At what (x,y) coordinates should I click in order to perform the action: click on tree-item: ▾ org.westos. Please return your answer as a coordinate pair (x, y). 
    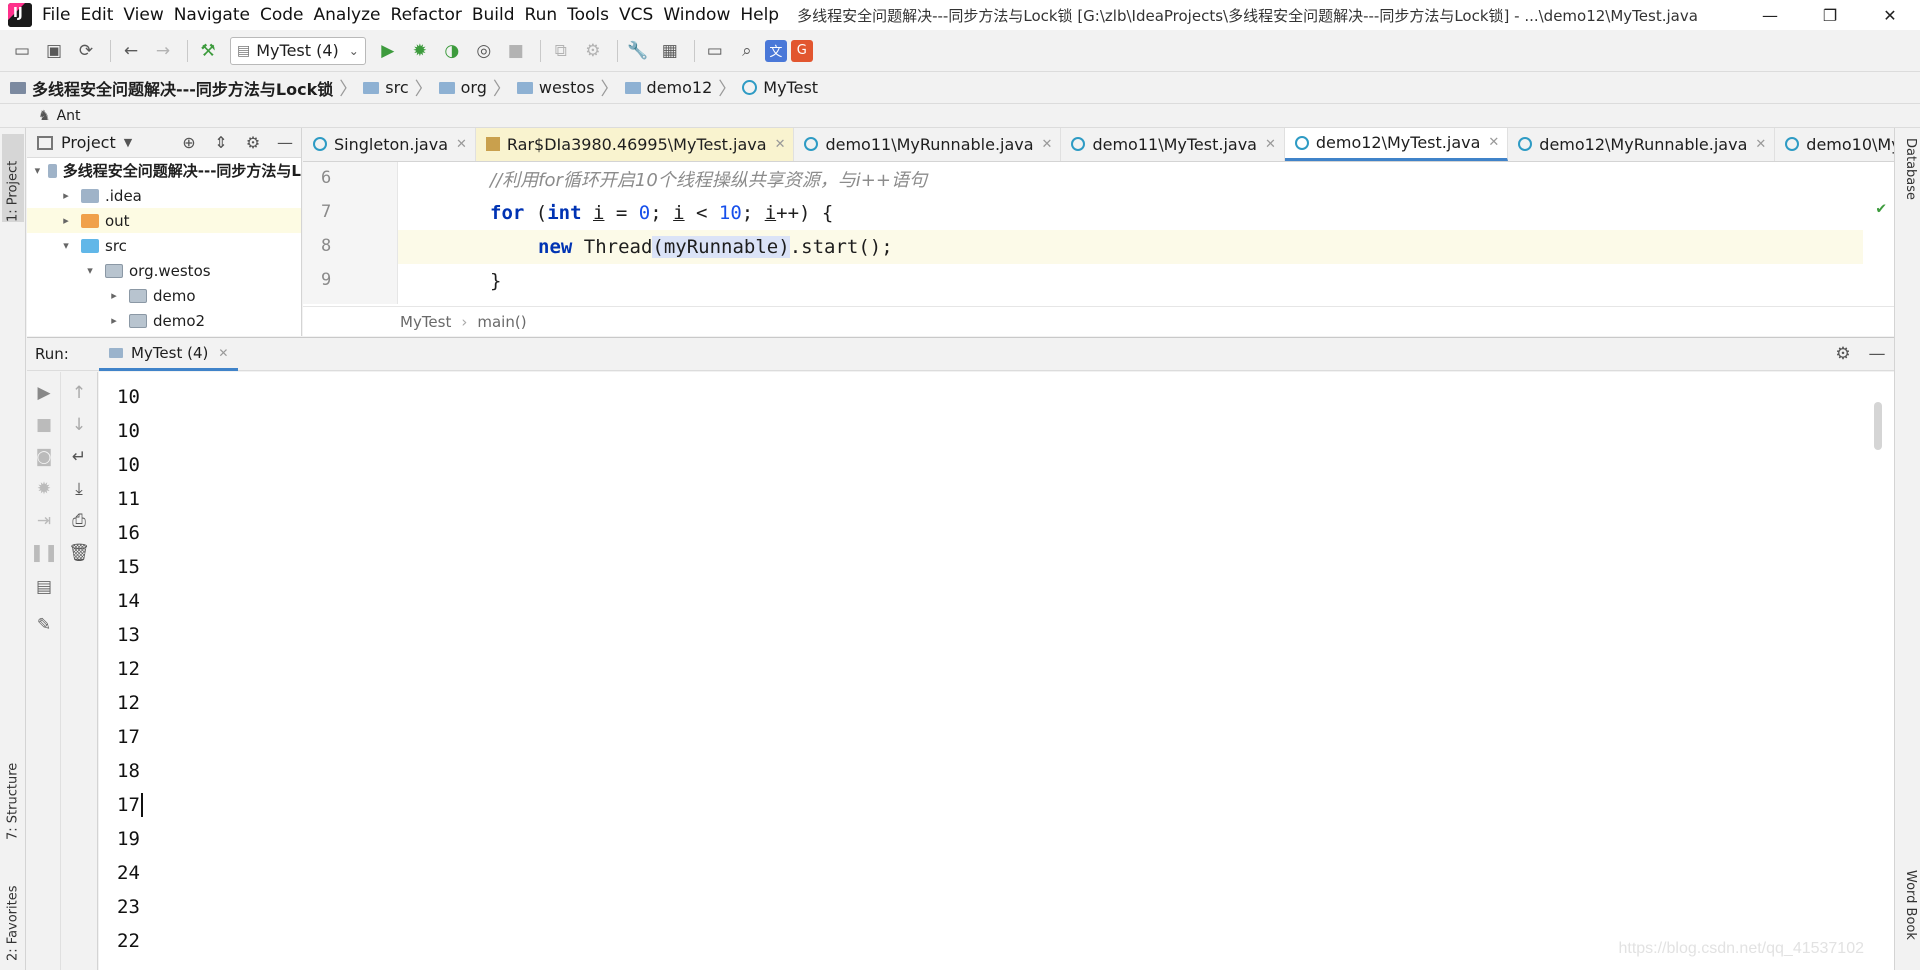
    Looking at the image, I should click on (164, 270).